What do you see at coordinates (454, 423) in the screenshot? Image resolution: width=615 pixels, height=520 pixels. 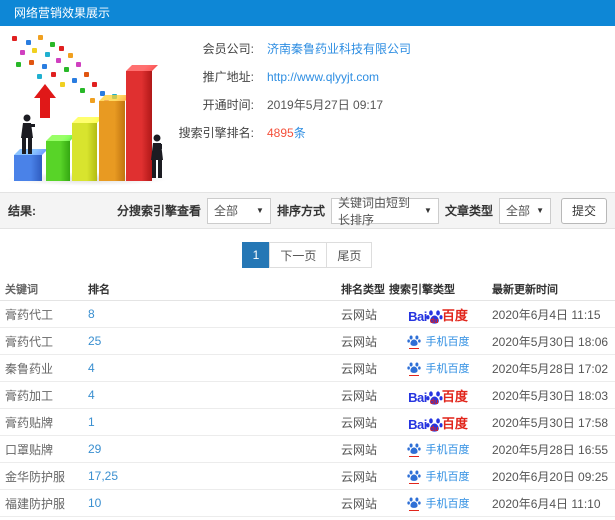 I see `baidu-logo-cn: 百度` at bounding box center [454, 423].